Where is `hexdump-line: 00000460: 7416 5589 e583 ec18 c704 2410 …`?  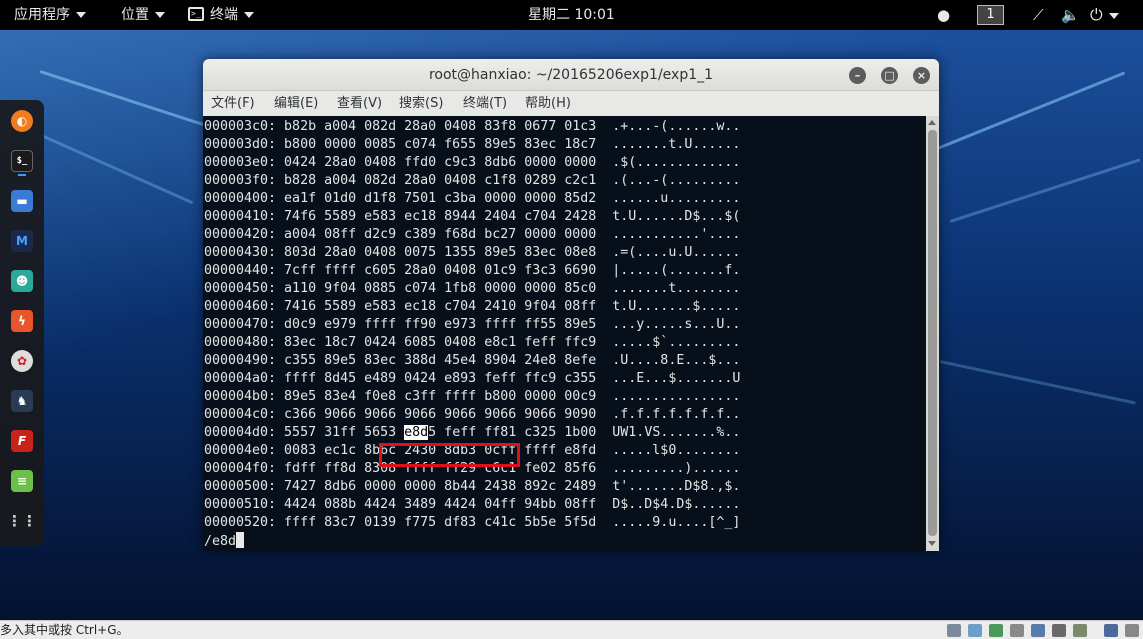 hexdump-line: 00000460: 7416 5589 e583 ec18 c704 2410 … is located at coordinates (472, 306).